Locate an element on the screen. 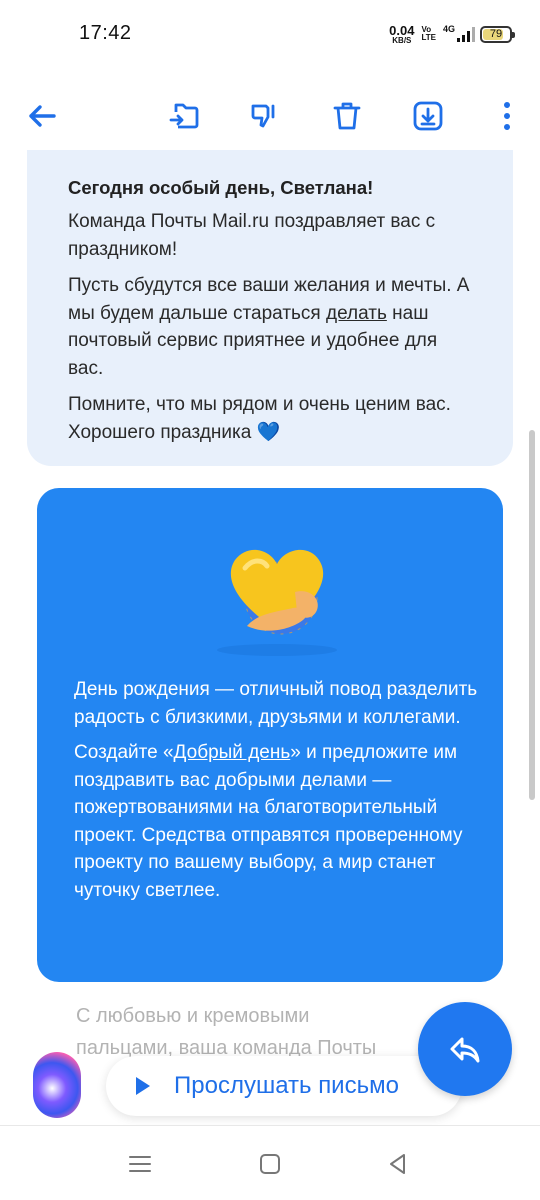  system-nav-bar is located at coordinates (270, 1162).